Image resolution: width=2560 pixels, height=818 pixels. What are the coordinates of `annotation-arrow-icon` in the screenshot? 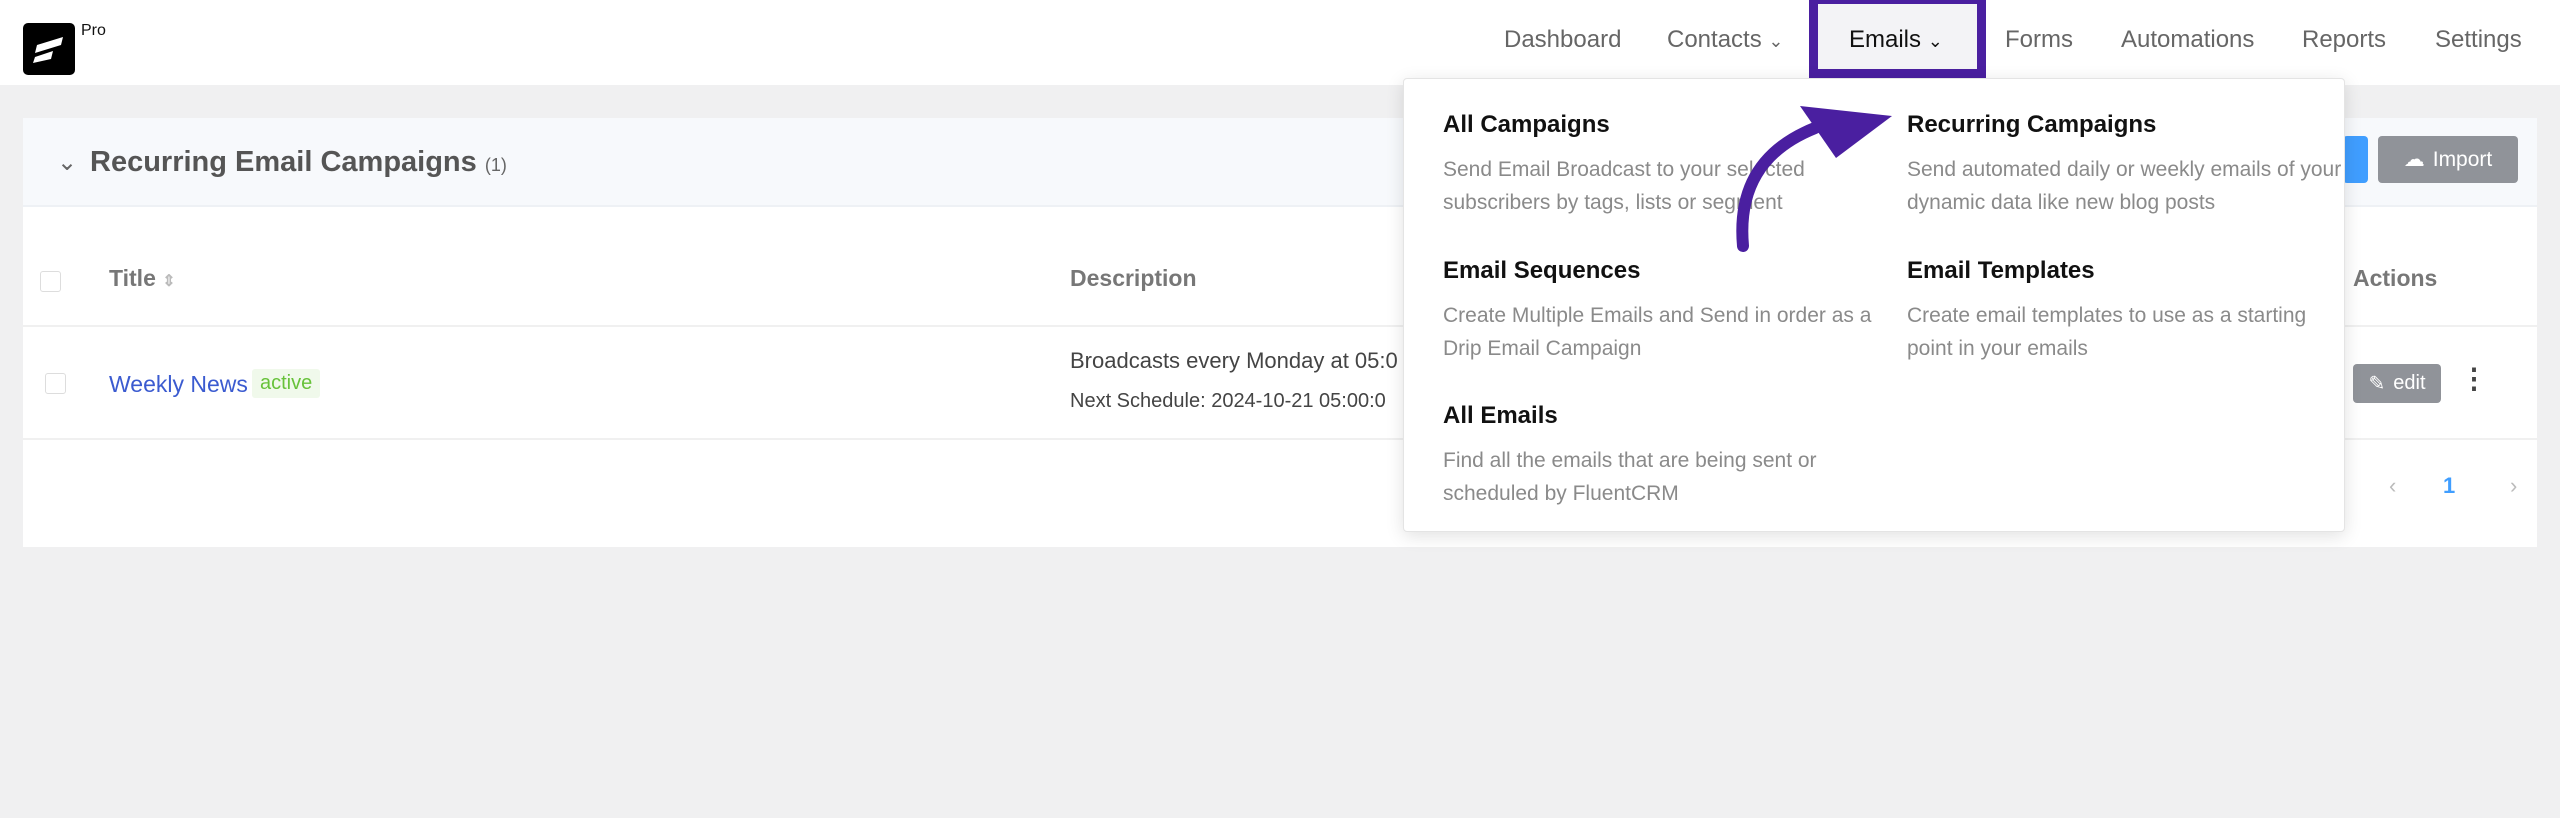 It's located at (1814, 179).